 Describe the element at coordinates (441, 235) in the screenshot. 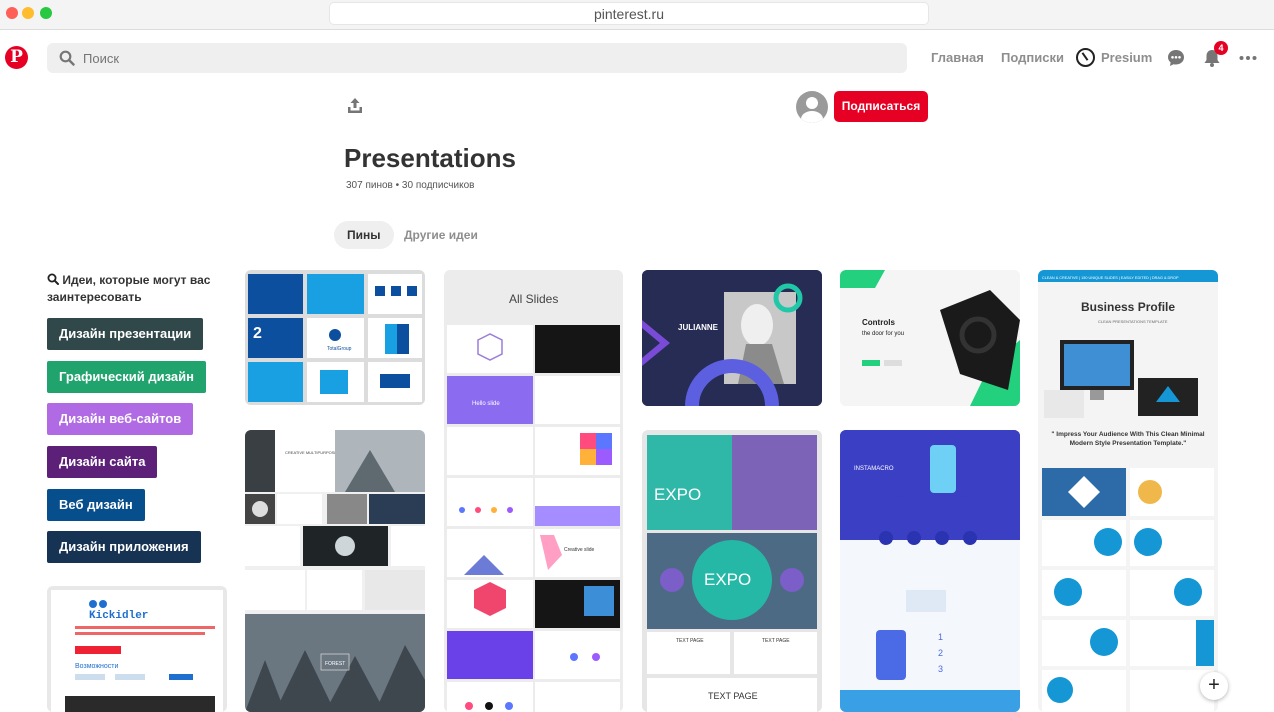

I see `tab-more-ideas: Другие идеи` at that location.